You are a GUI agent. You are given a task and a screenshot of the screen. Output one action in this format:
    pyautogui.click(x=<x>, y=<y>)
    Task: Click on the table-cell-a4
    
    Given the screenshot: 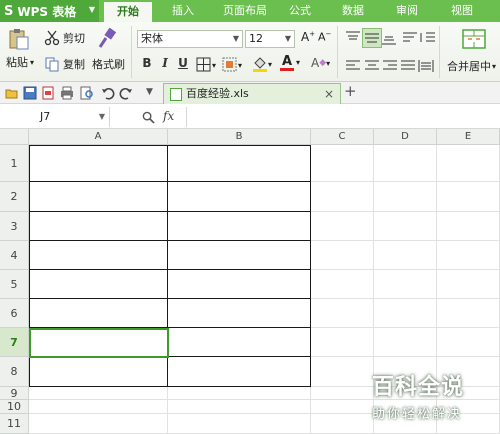 What is the action you would take?
    pyautogui.click(x=98, y=255)
    